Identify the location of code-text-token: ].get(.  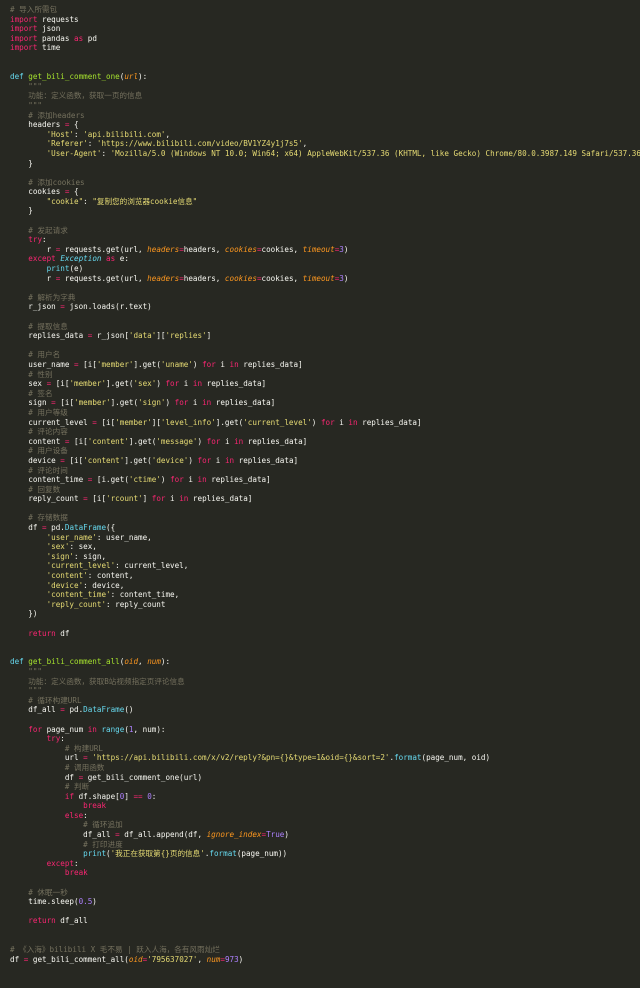
(142, 441).